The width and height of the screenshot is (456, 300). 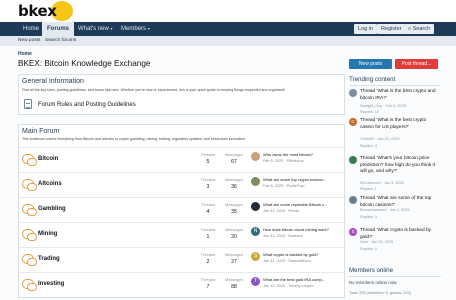 I want to click on threads-count: 1, so click(x=208, y=237).